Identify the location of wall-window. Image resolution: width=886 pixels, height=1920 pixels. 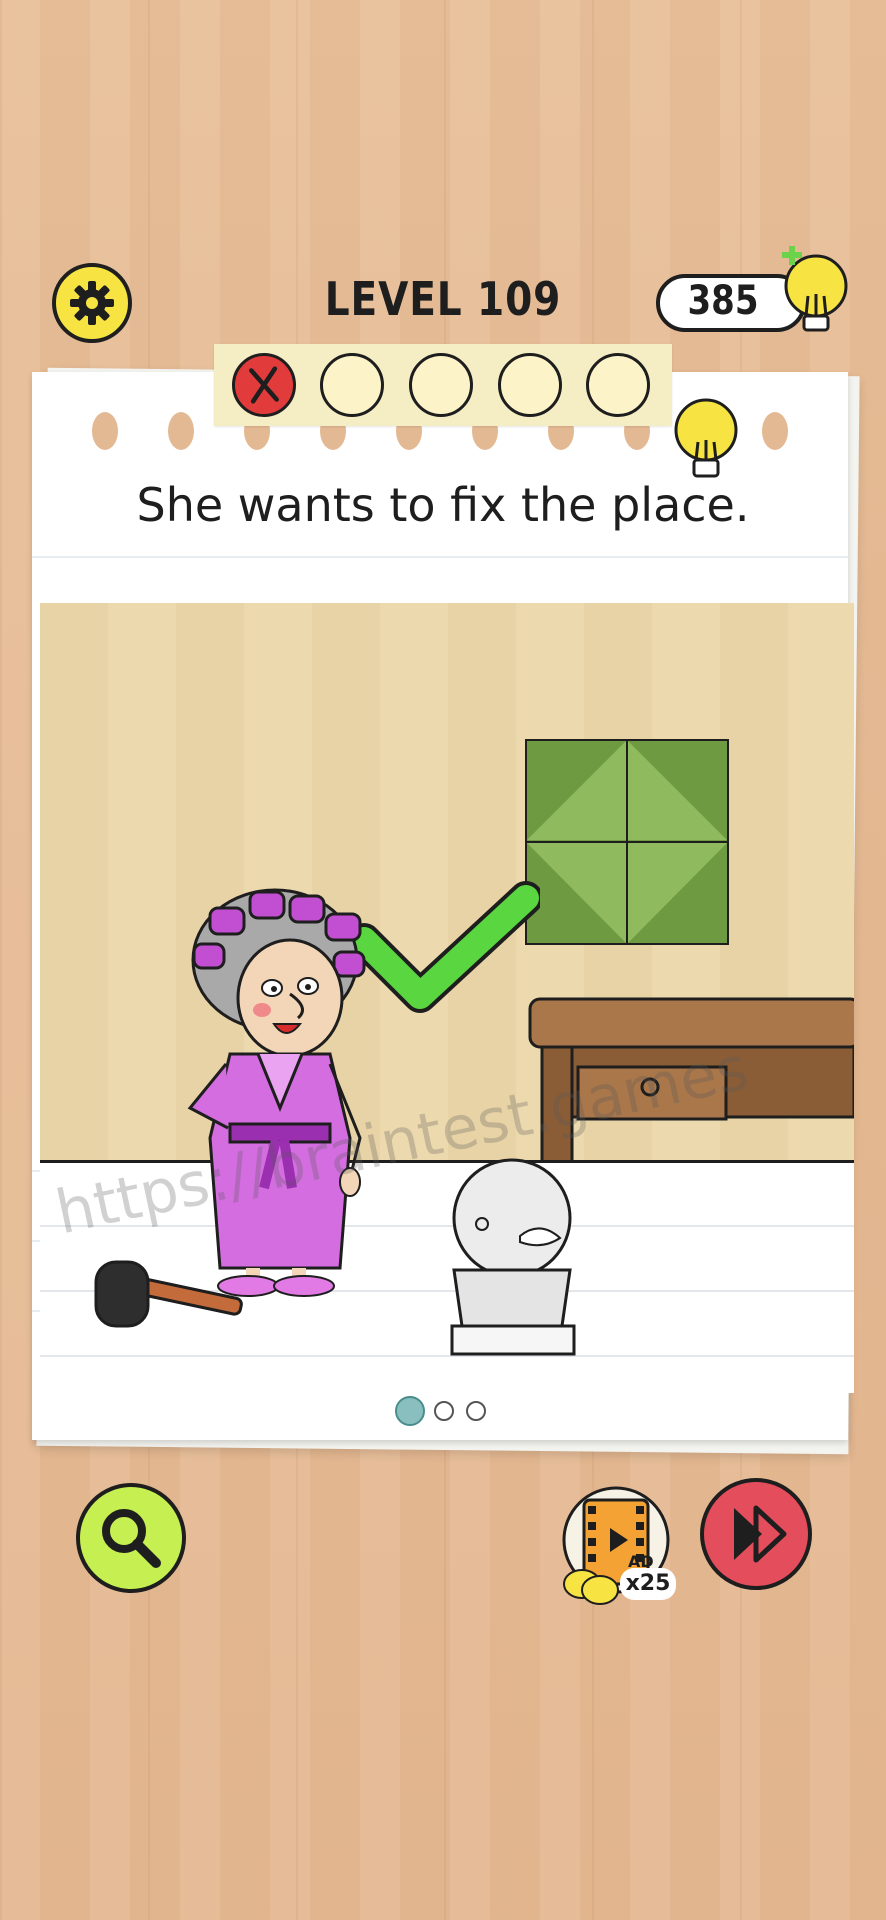
(627, 842).